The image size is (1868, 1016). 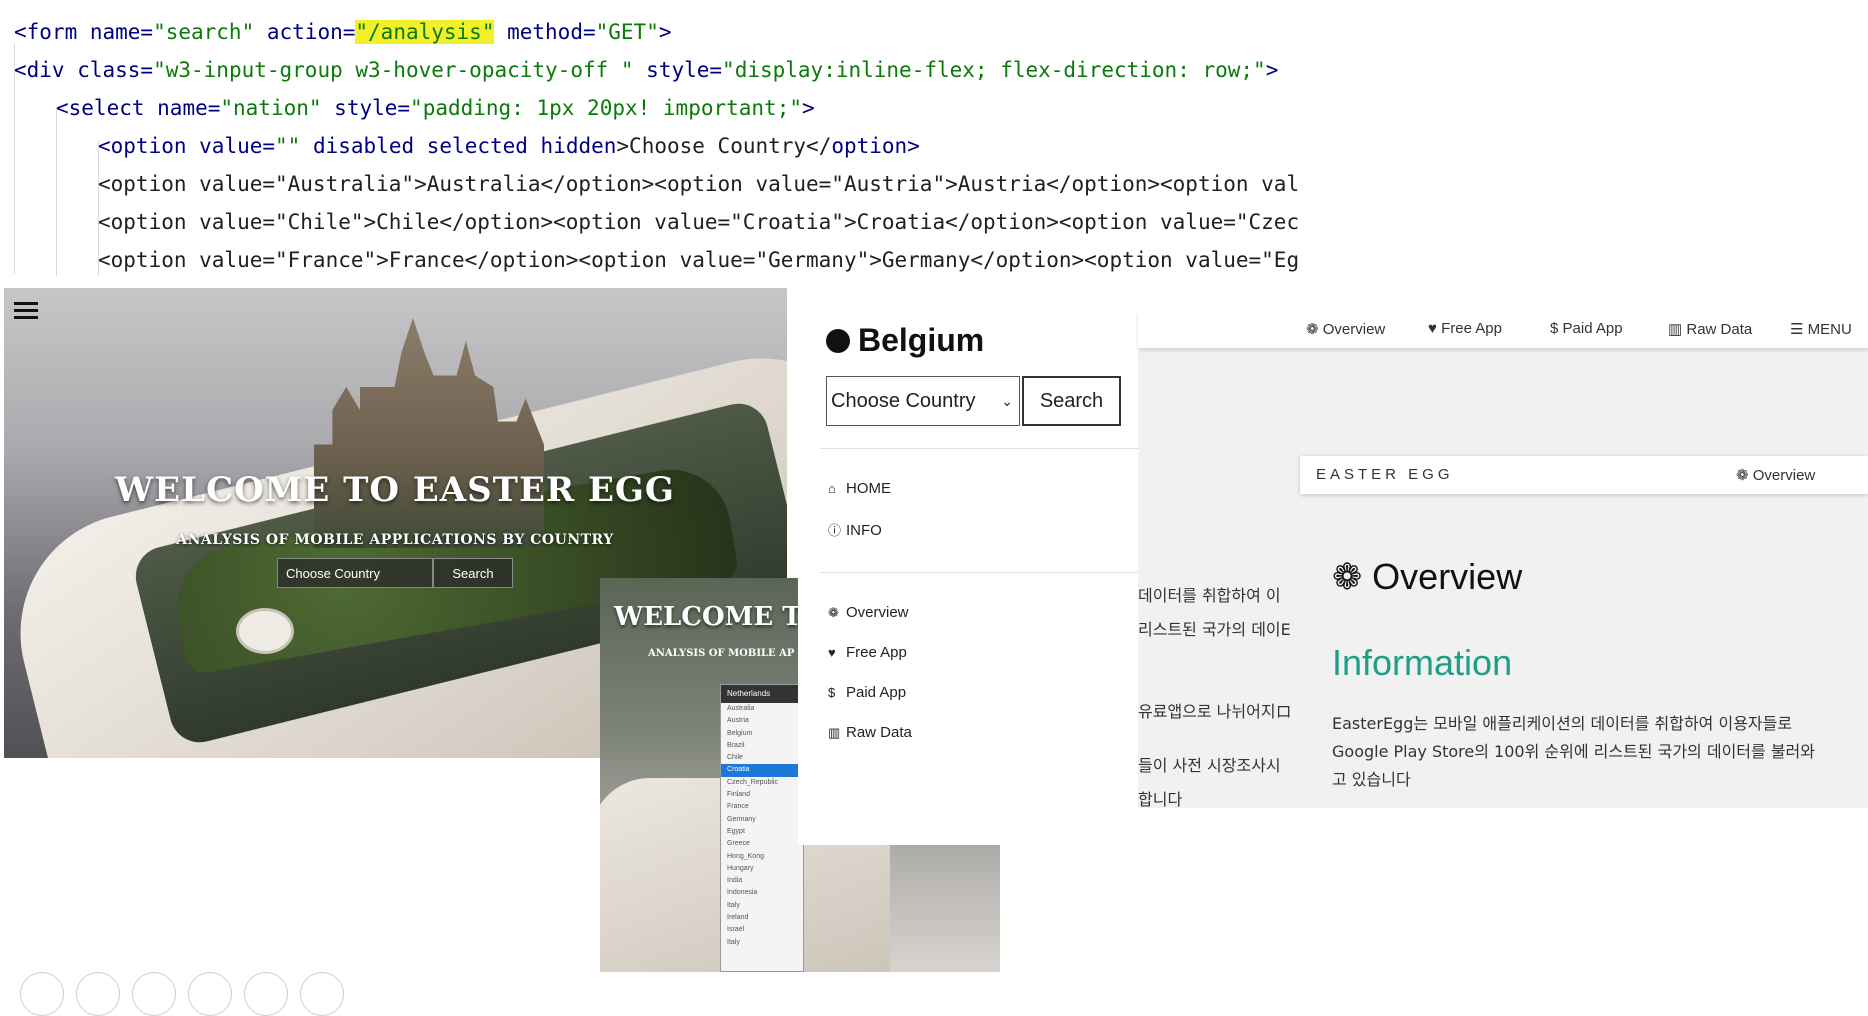 What do you see at coordinates (1209, 765) in the screenshot?
I see `text-fragment: 들이 사전 시장조사시` at bounding box center [1209, 765].